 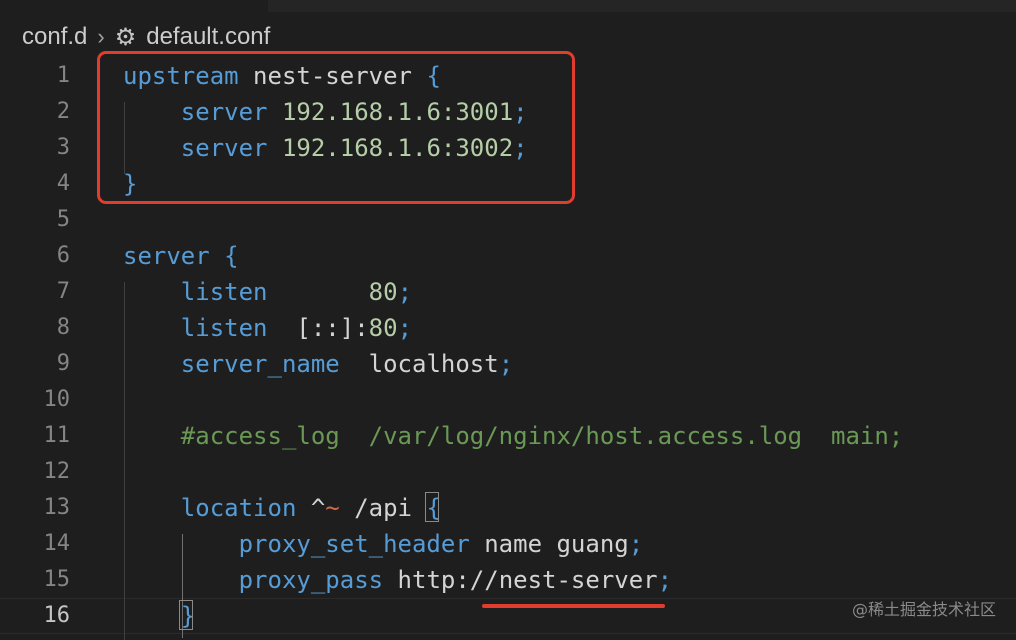 I want to click on code-line: 7 listen 80;, so click(x=508, y=292).